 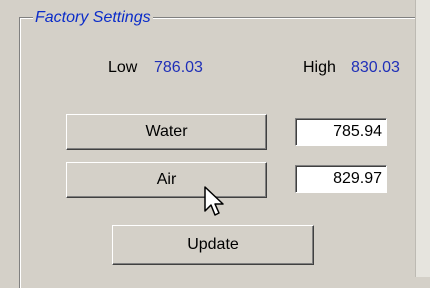 I want to click on air-button: Air, so click(x=166, y=180).